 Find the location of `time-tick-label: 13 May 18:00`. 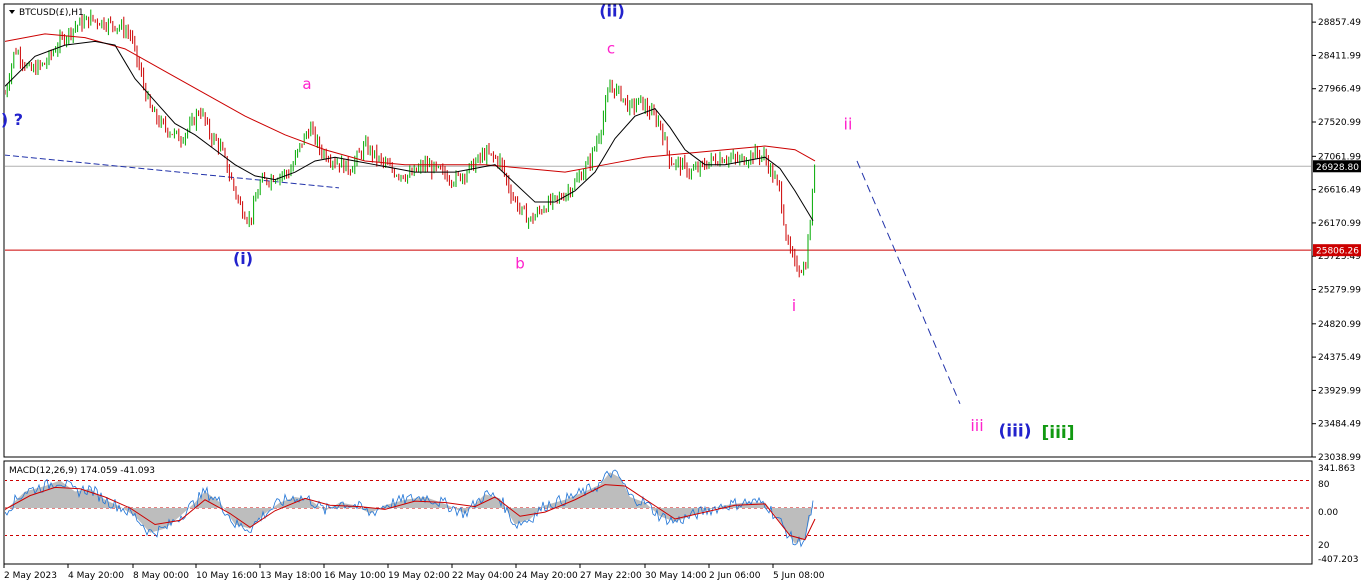

time-tick-label: 13 May 18:00 is located at coordinates (291, 576).